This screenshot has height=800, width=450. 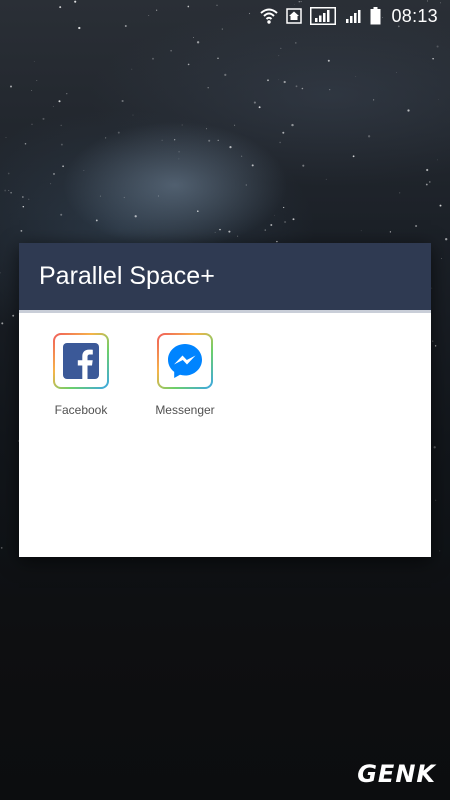 I want to click on facebook-icon-frame, so click(x=81, y=361).